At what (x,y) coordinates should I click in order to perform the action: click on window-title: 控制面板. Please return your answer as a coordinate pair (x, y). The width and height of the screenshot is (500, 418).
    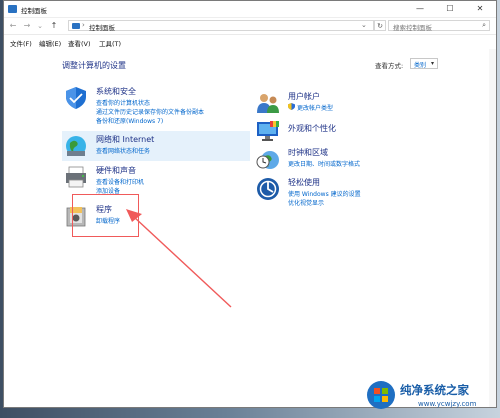
    Looking at the image, I should click on (34, 11).